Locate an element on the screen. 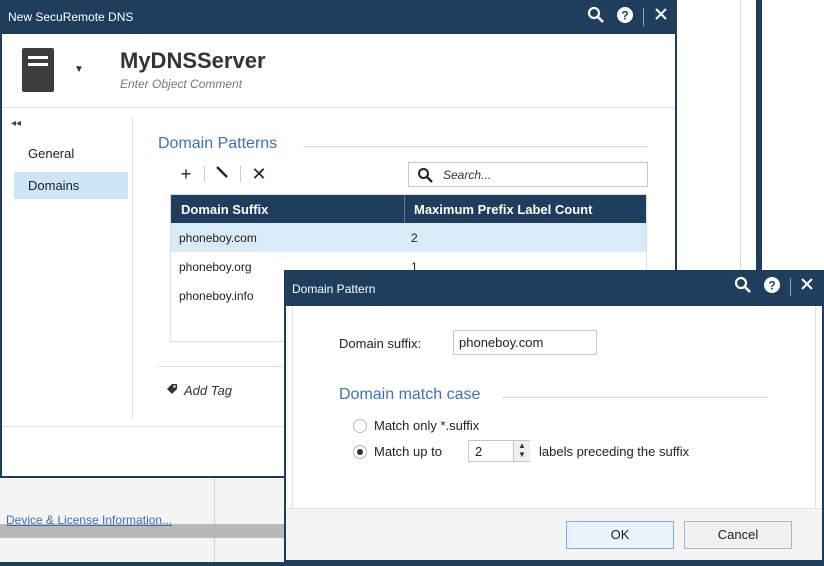 The height and width of the screenshot is (566, 824). cell-domain-suffix: phoneboy.org is located at coordinates (215, 267).